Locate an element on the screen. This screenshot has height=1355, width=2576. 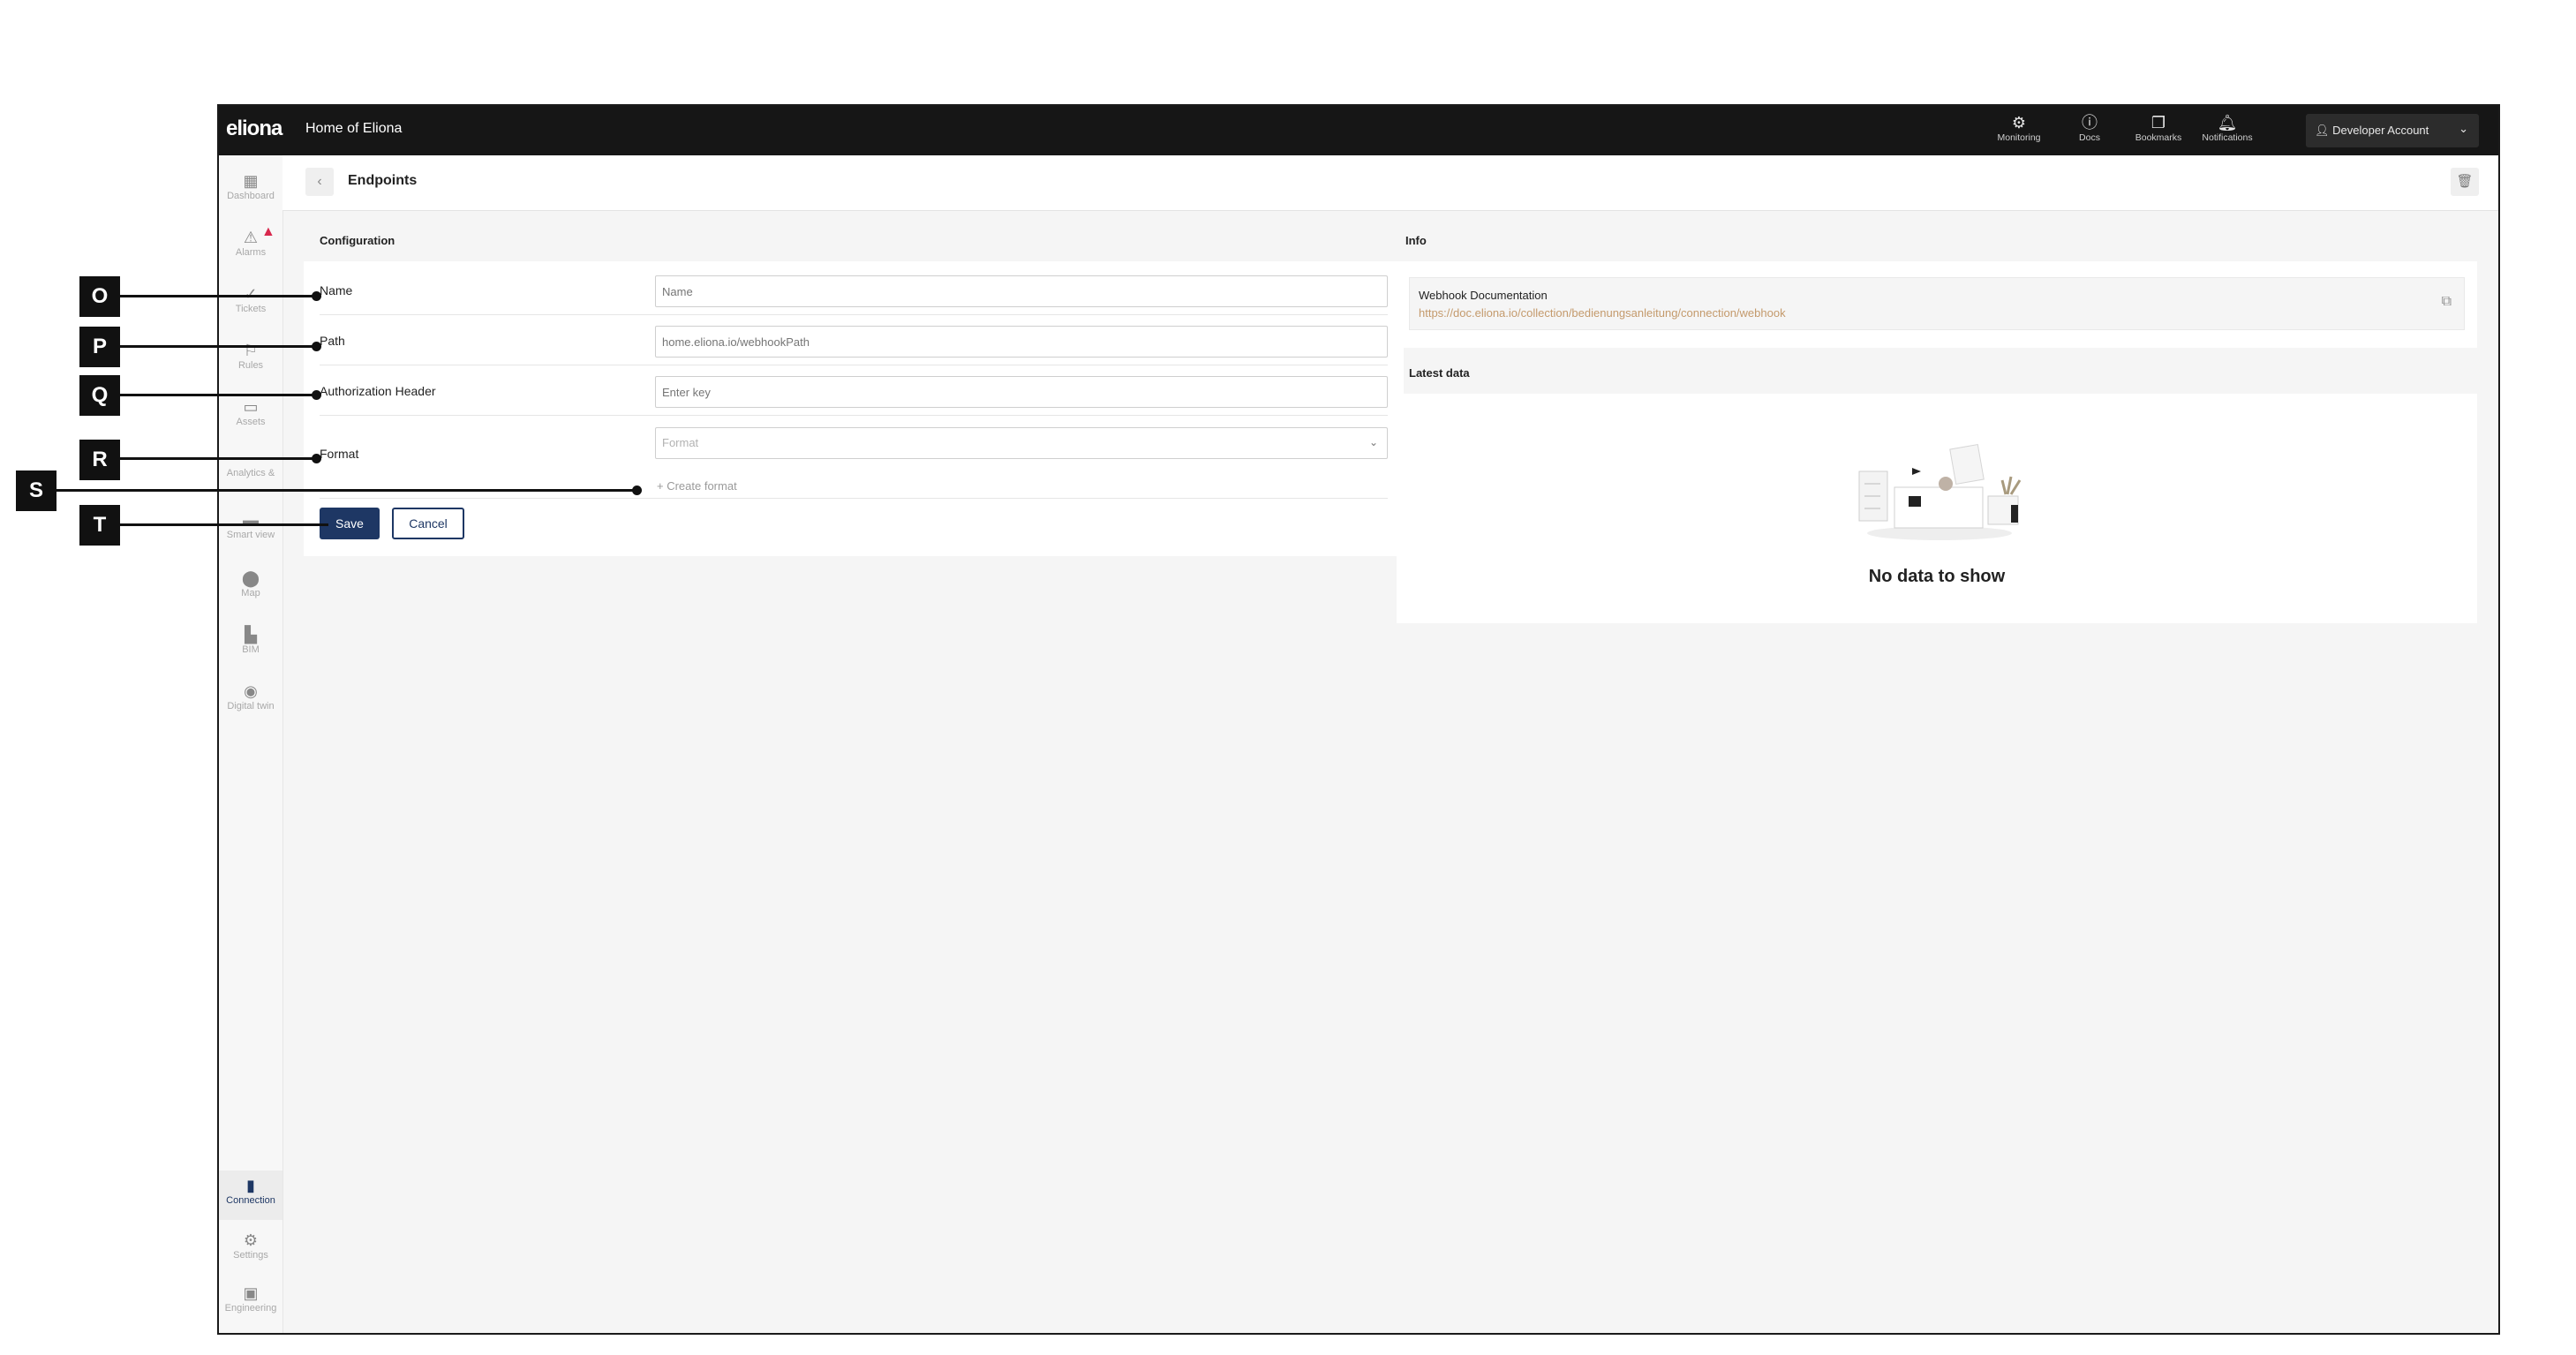
bell-icon: 🔔︎ is located at coordinates (2228, 123).